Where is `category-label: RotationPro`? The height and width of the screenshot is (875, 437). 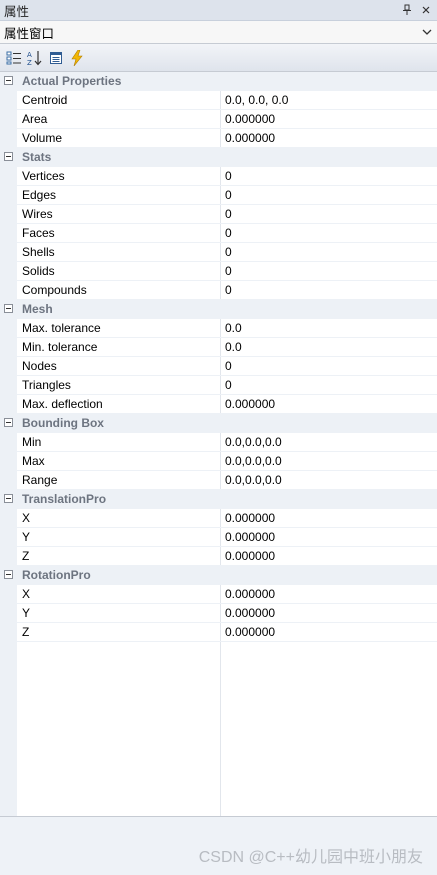 category-label: RotationPro is located at coordinates (56, 575).